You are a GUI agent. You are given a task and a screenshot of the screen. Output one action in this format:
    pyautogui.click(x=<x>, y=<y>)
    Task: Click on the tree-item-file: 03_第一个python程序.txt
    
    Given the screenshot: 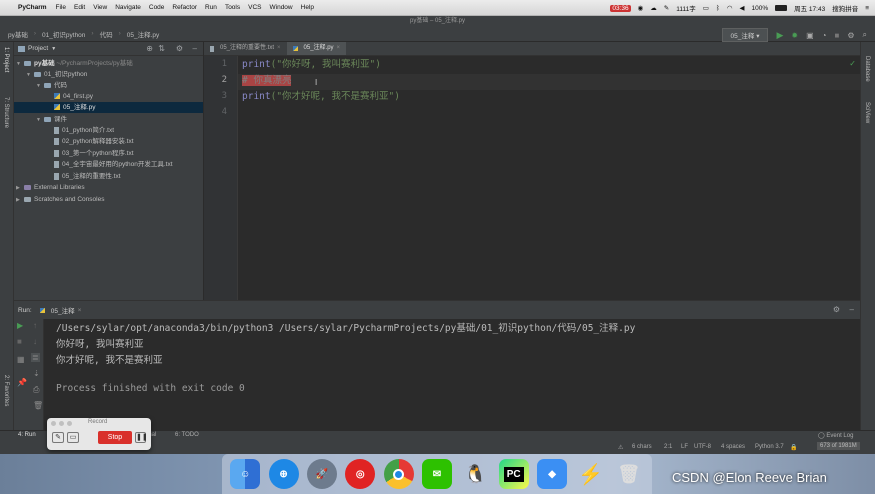 What is the action you would take?
    pyautogui.click(x=94, y=153)
    